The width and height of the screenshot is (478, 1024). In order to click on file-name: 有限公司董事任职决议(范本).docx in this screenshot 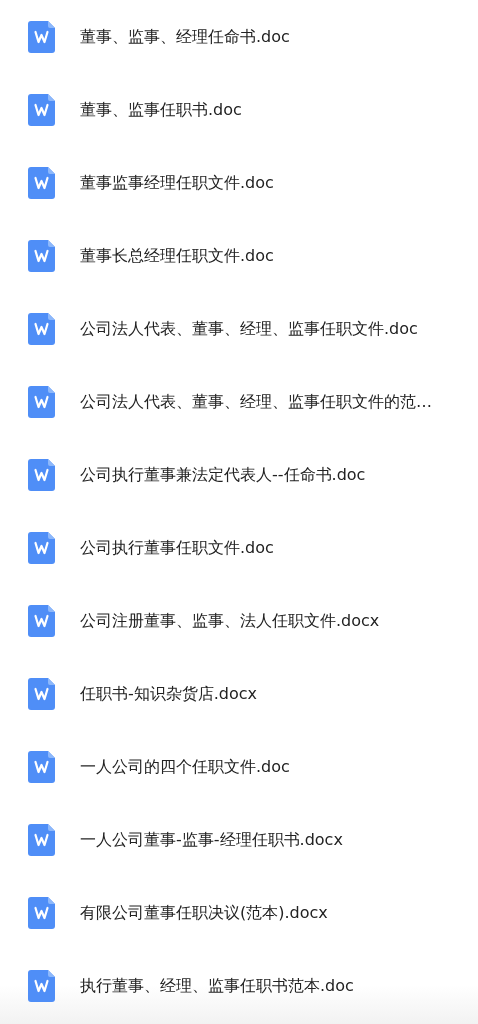, I will do `click(204, 912)`.